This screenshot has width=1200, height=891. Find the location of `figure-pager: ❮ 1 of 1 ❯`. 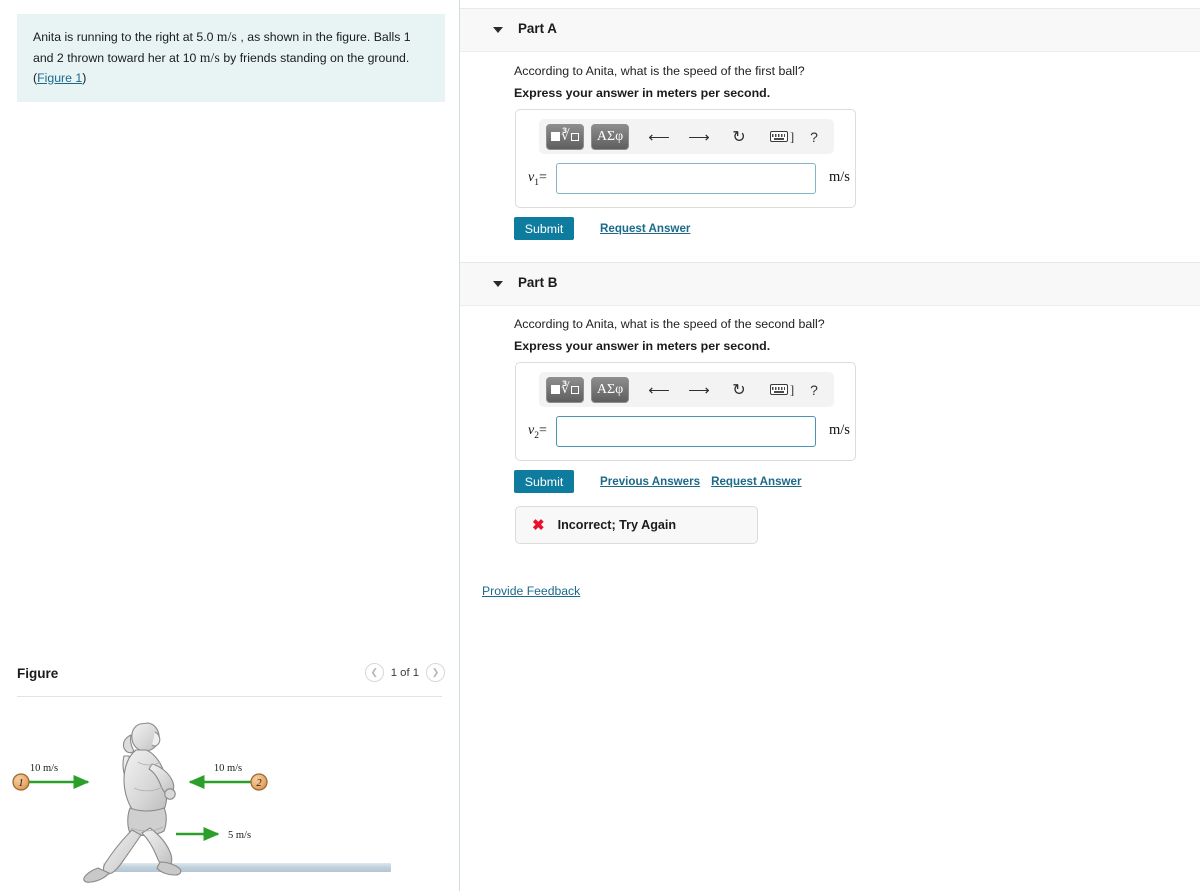

figure-pager: ❮ 1 of 1 ❯ is located at coordinates (404, 672).